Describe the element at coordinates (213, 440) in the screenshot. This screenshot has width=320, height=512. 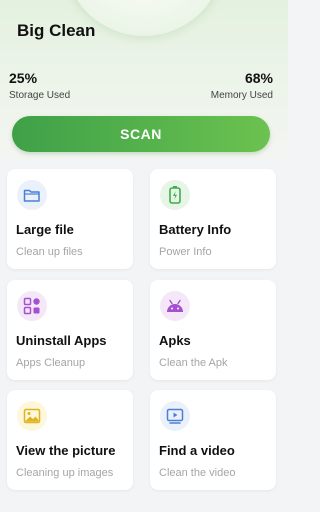
I see `card-find-video: Find a video Clean the video` at that location.